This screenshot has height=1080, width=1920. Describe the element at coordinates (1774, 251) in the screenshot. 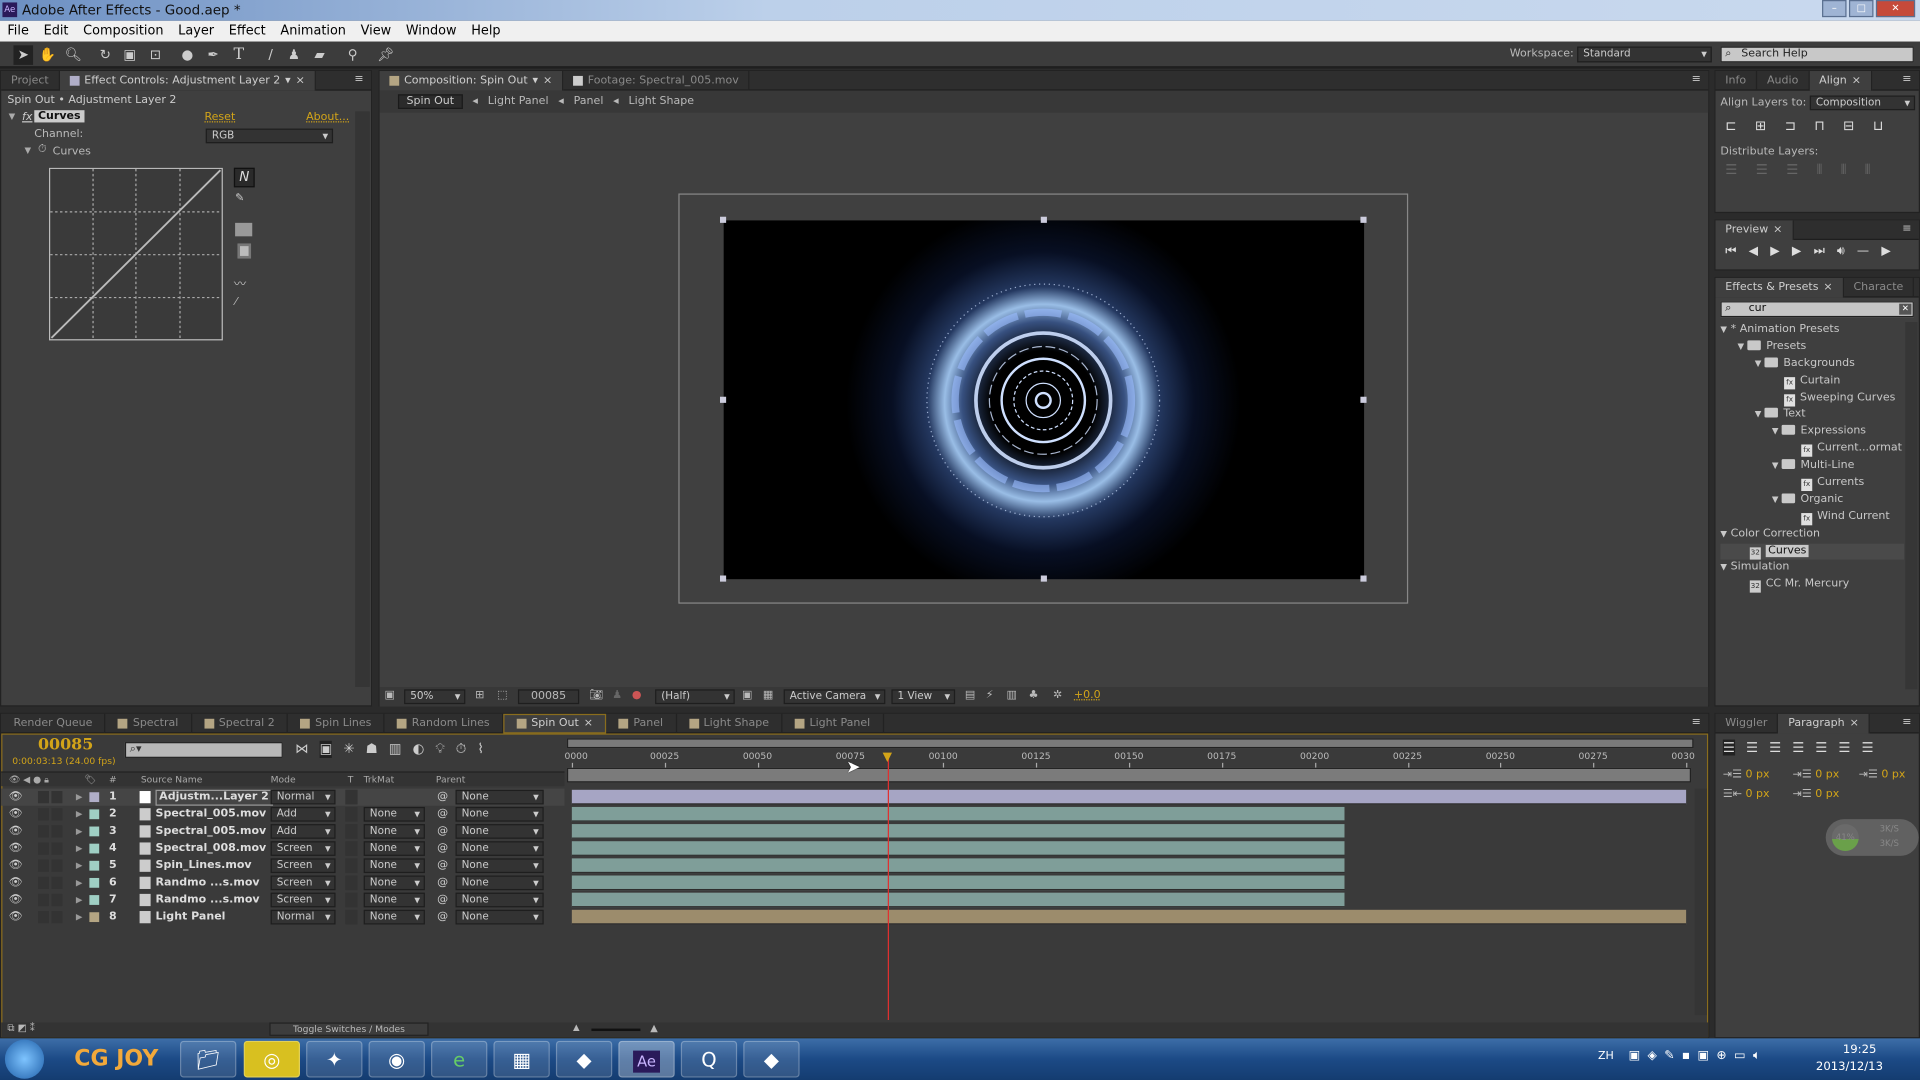

I see `play-icon: ▶` at that location.